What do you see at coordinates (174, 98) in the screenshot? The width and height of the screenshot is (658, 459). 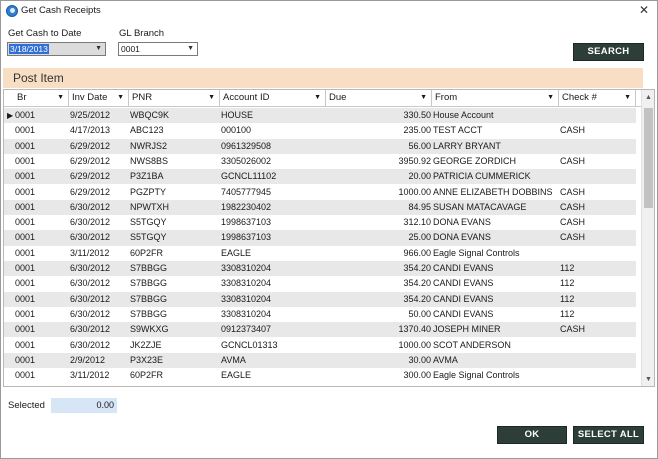 I see `col-pnr-header: PNR ▼` at bounding box center [174, 98].